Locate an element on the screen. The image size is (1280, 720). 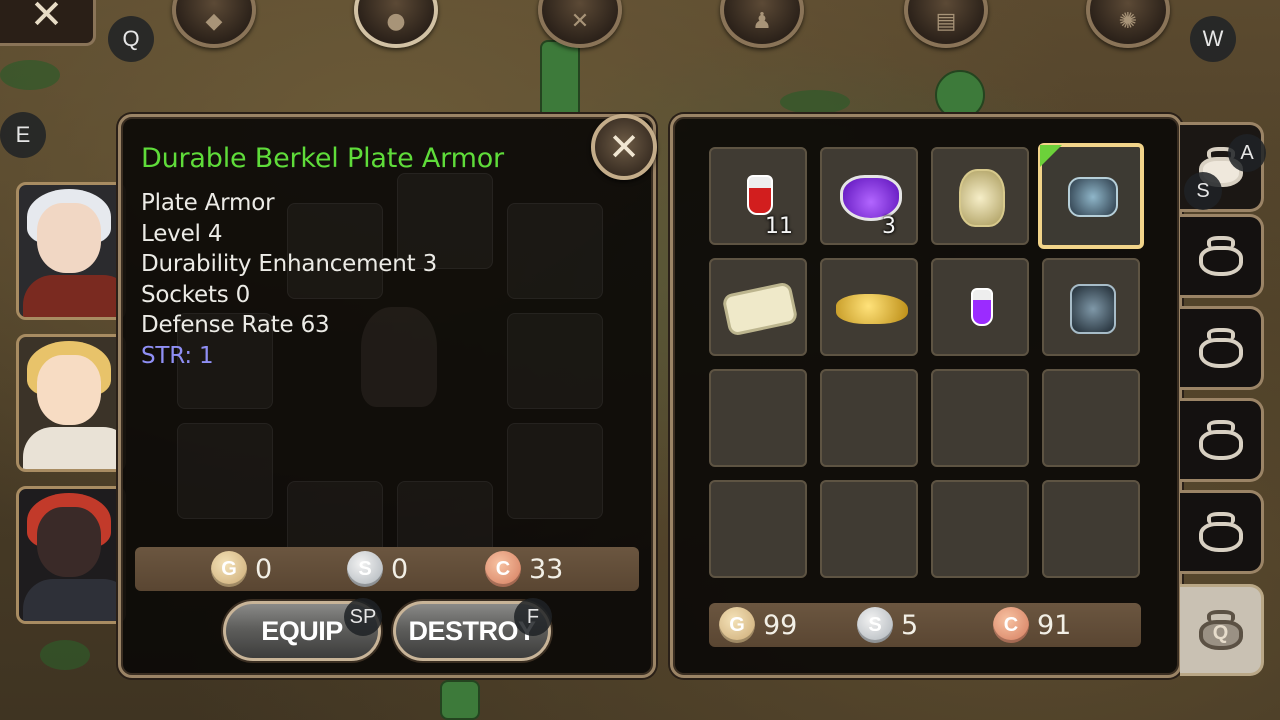
hotkey-destroy: F is located at coordinates (533, 617).